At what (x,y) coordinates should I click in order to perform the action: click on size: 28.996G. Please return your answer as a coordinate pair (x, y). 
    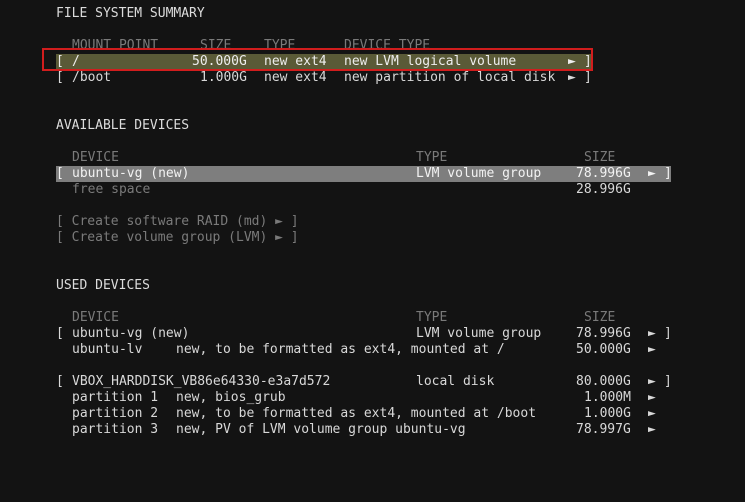
    Looking at the image, I should click on (603, 189).